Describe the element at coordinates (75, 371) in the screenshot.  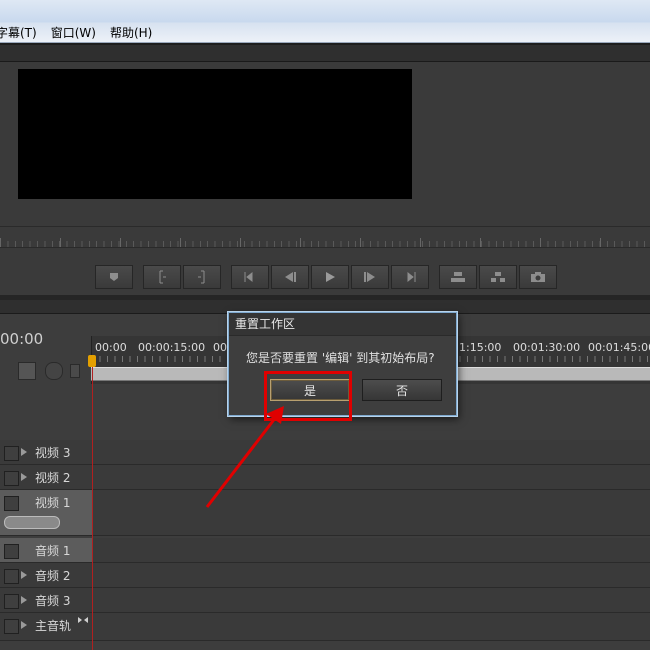
I see `keyframe-icon` at that location.